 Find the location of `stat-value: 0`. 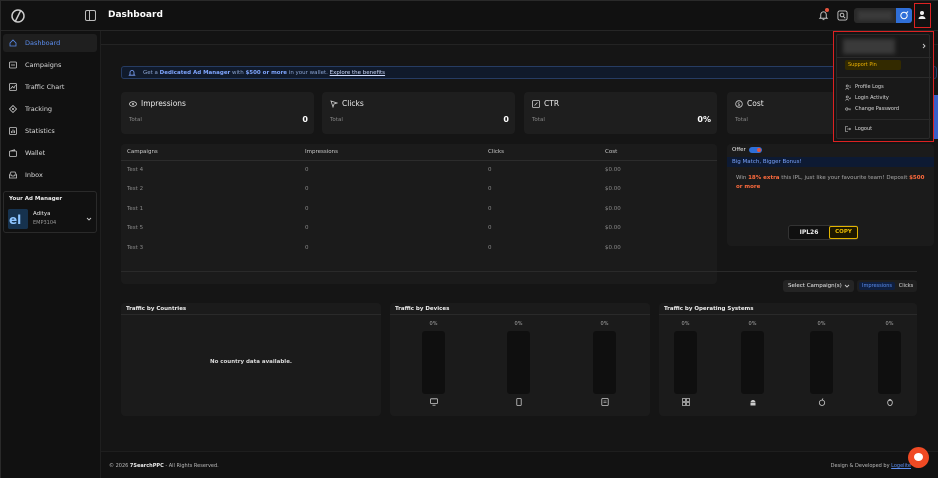

stat-value: 0 is located at coordinates (506, 119).